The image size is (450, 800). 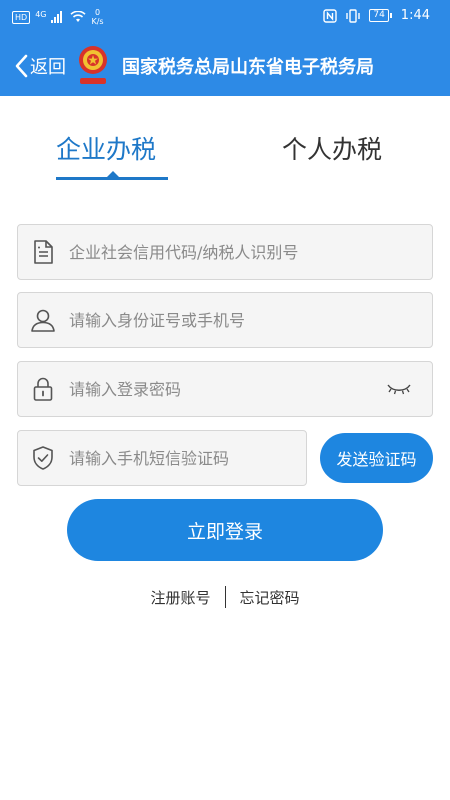 I want to click on id-phone-field, so click(x=225, y=320).